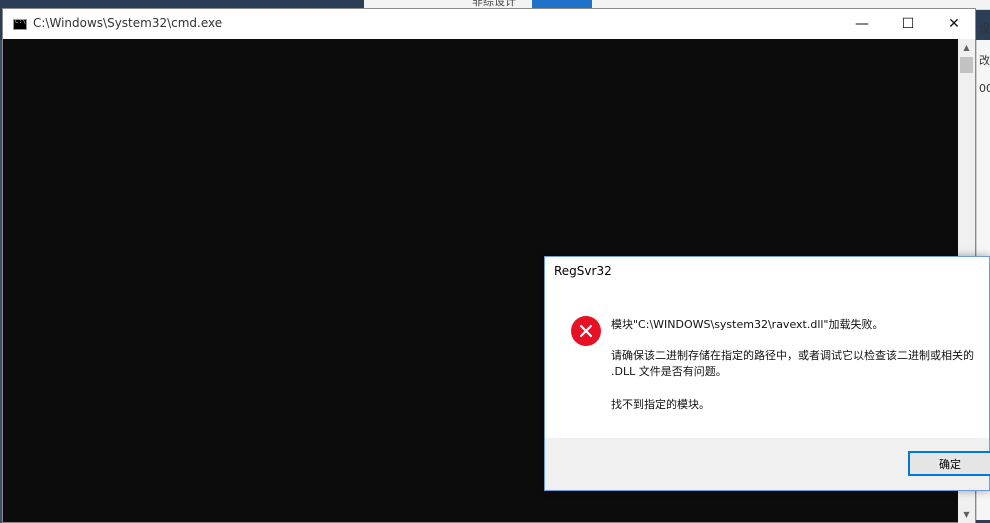 The height and width of the screenshot is (523, 990). I want to click on maximize-button: ☐, so click(908, 24).